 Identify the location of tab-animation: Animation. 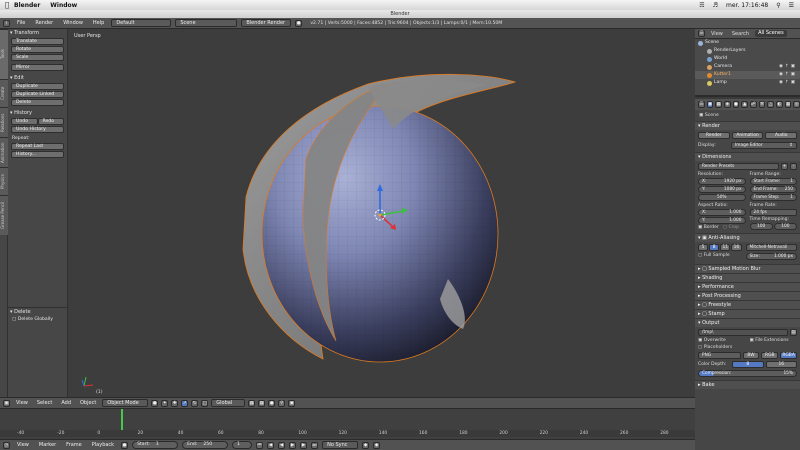
(4, 152).